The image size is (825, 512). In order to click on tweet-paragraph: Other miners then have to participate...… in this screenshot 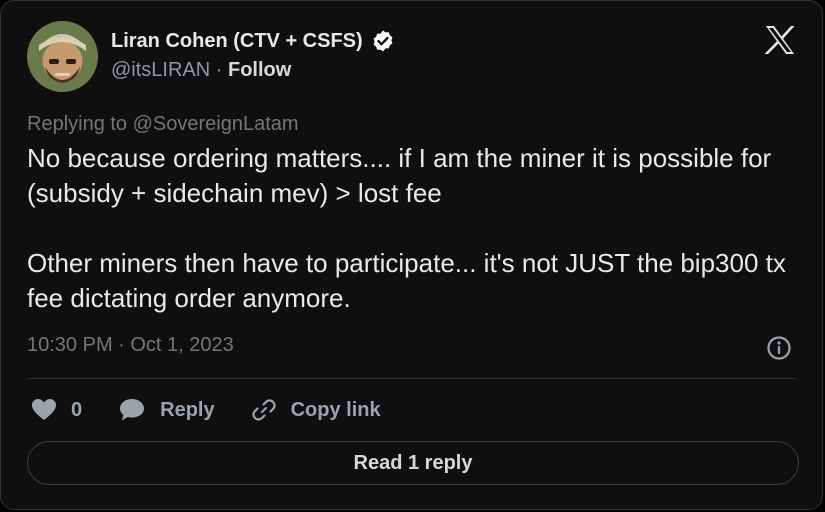, I will do `click(406, 280)`.